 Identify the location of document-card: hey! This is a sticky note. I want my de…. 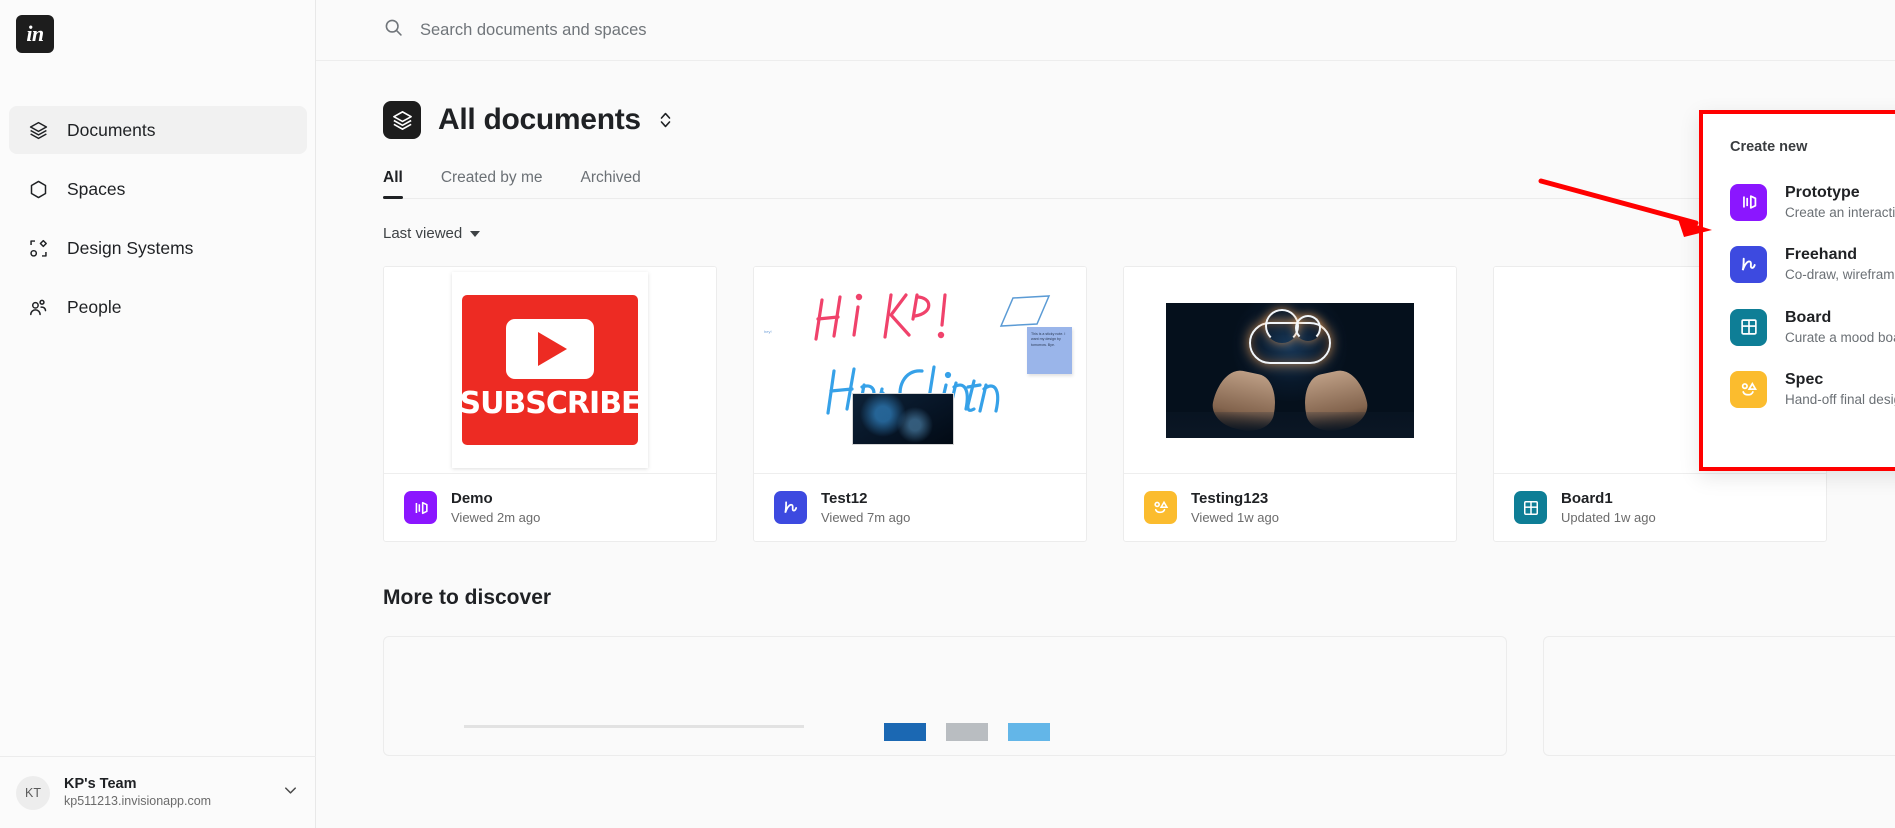
(920, 404).